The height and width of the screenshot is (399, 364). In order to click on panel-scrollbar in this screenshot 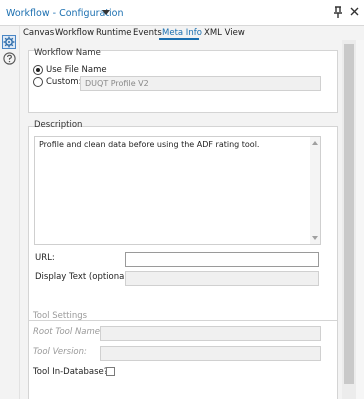, I will do `click(349, 219)`.